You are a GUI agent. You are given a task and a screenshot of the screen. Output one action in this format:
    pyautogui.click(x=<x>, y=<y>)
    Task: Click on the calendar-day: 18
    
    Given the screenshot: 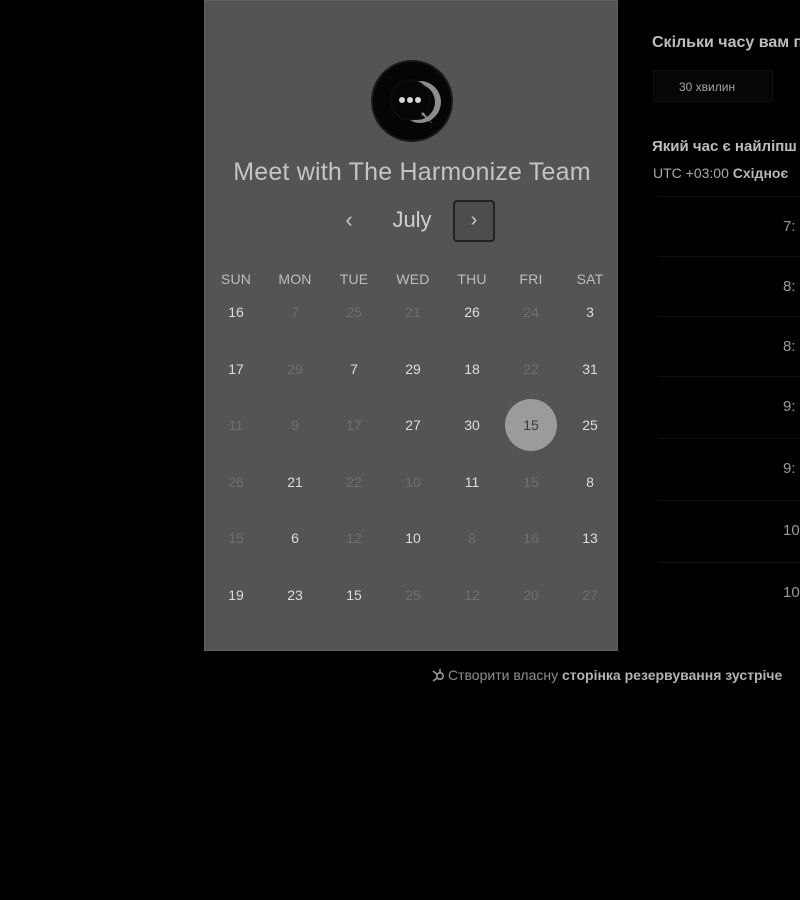 What is the action you would take?
    pyautogui.click(x=472, y=369)
    